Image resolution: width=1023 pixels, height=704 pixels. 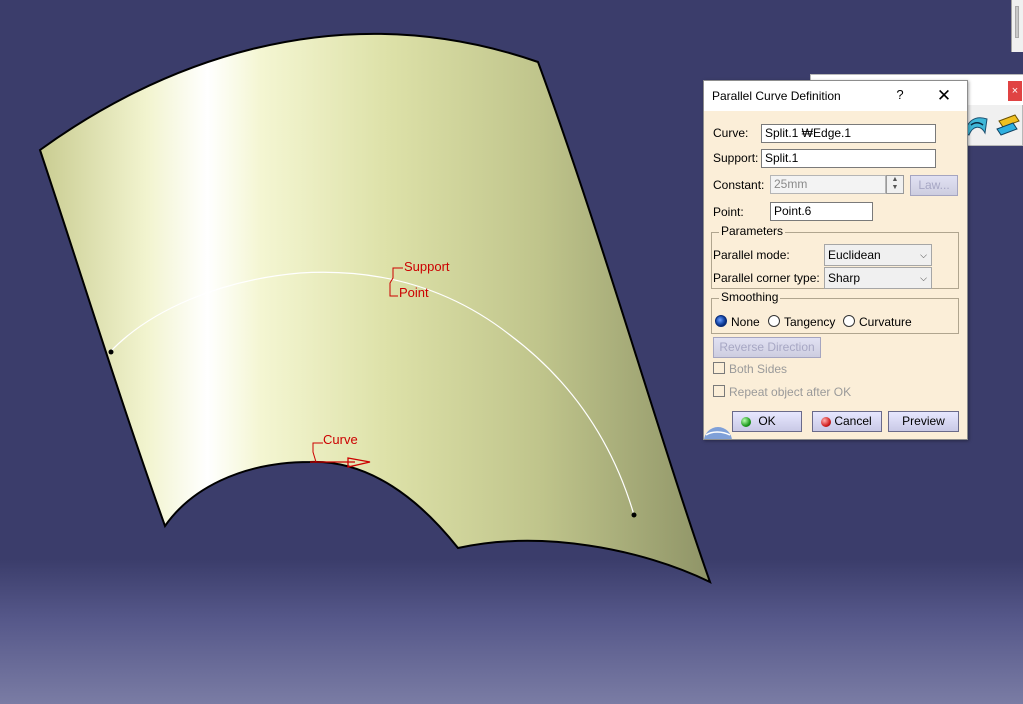 I want to click on point-annotation: Point, so click(x=414, y=292).